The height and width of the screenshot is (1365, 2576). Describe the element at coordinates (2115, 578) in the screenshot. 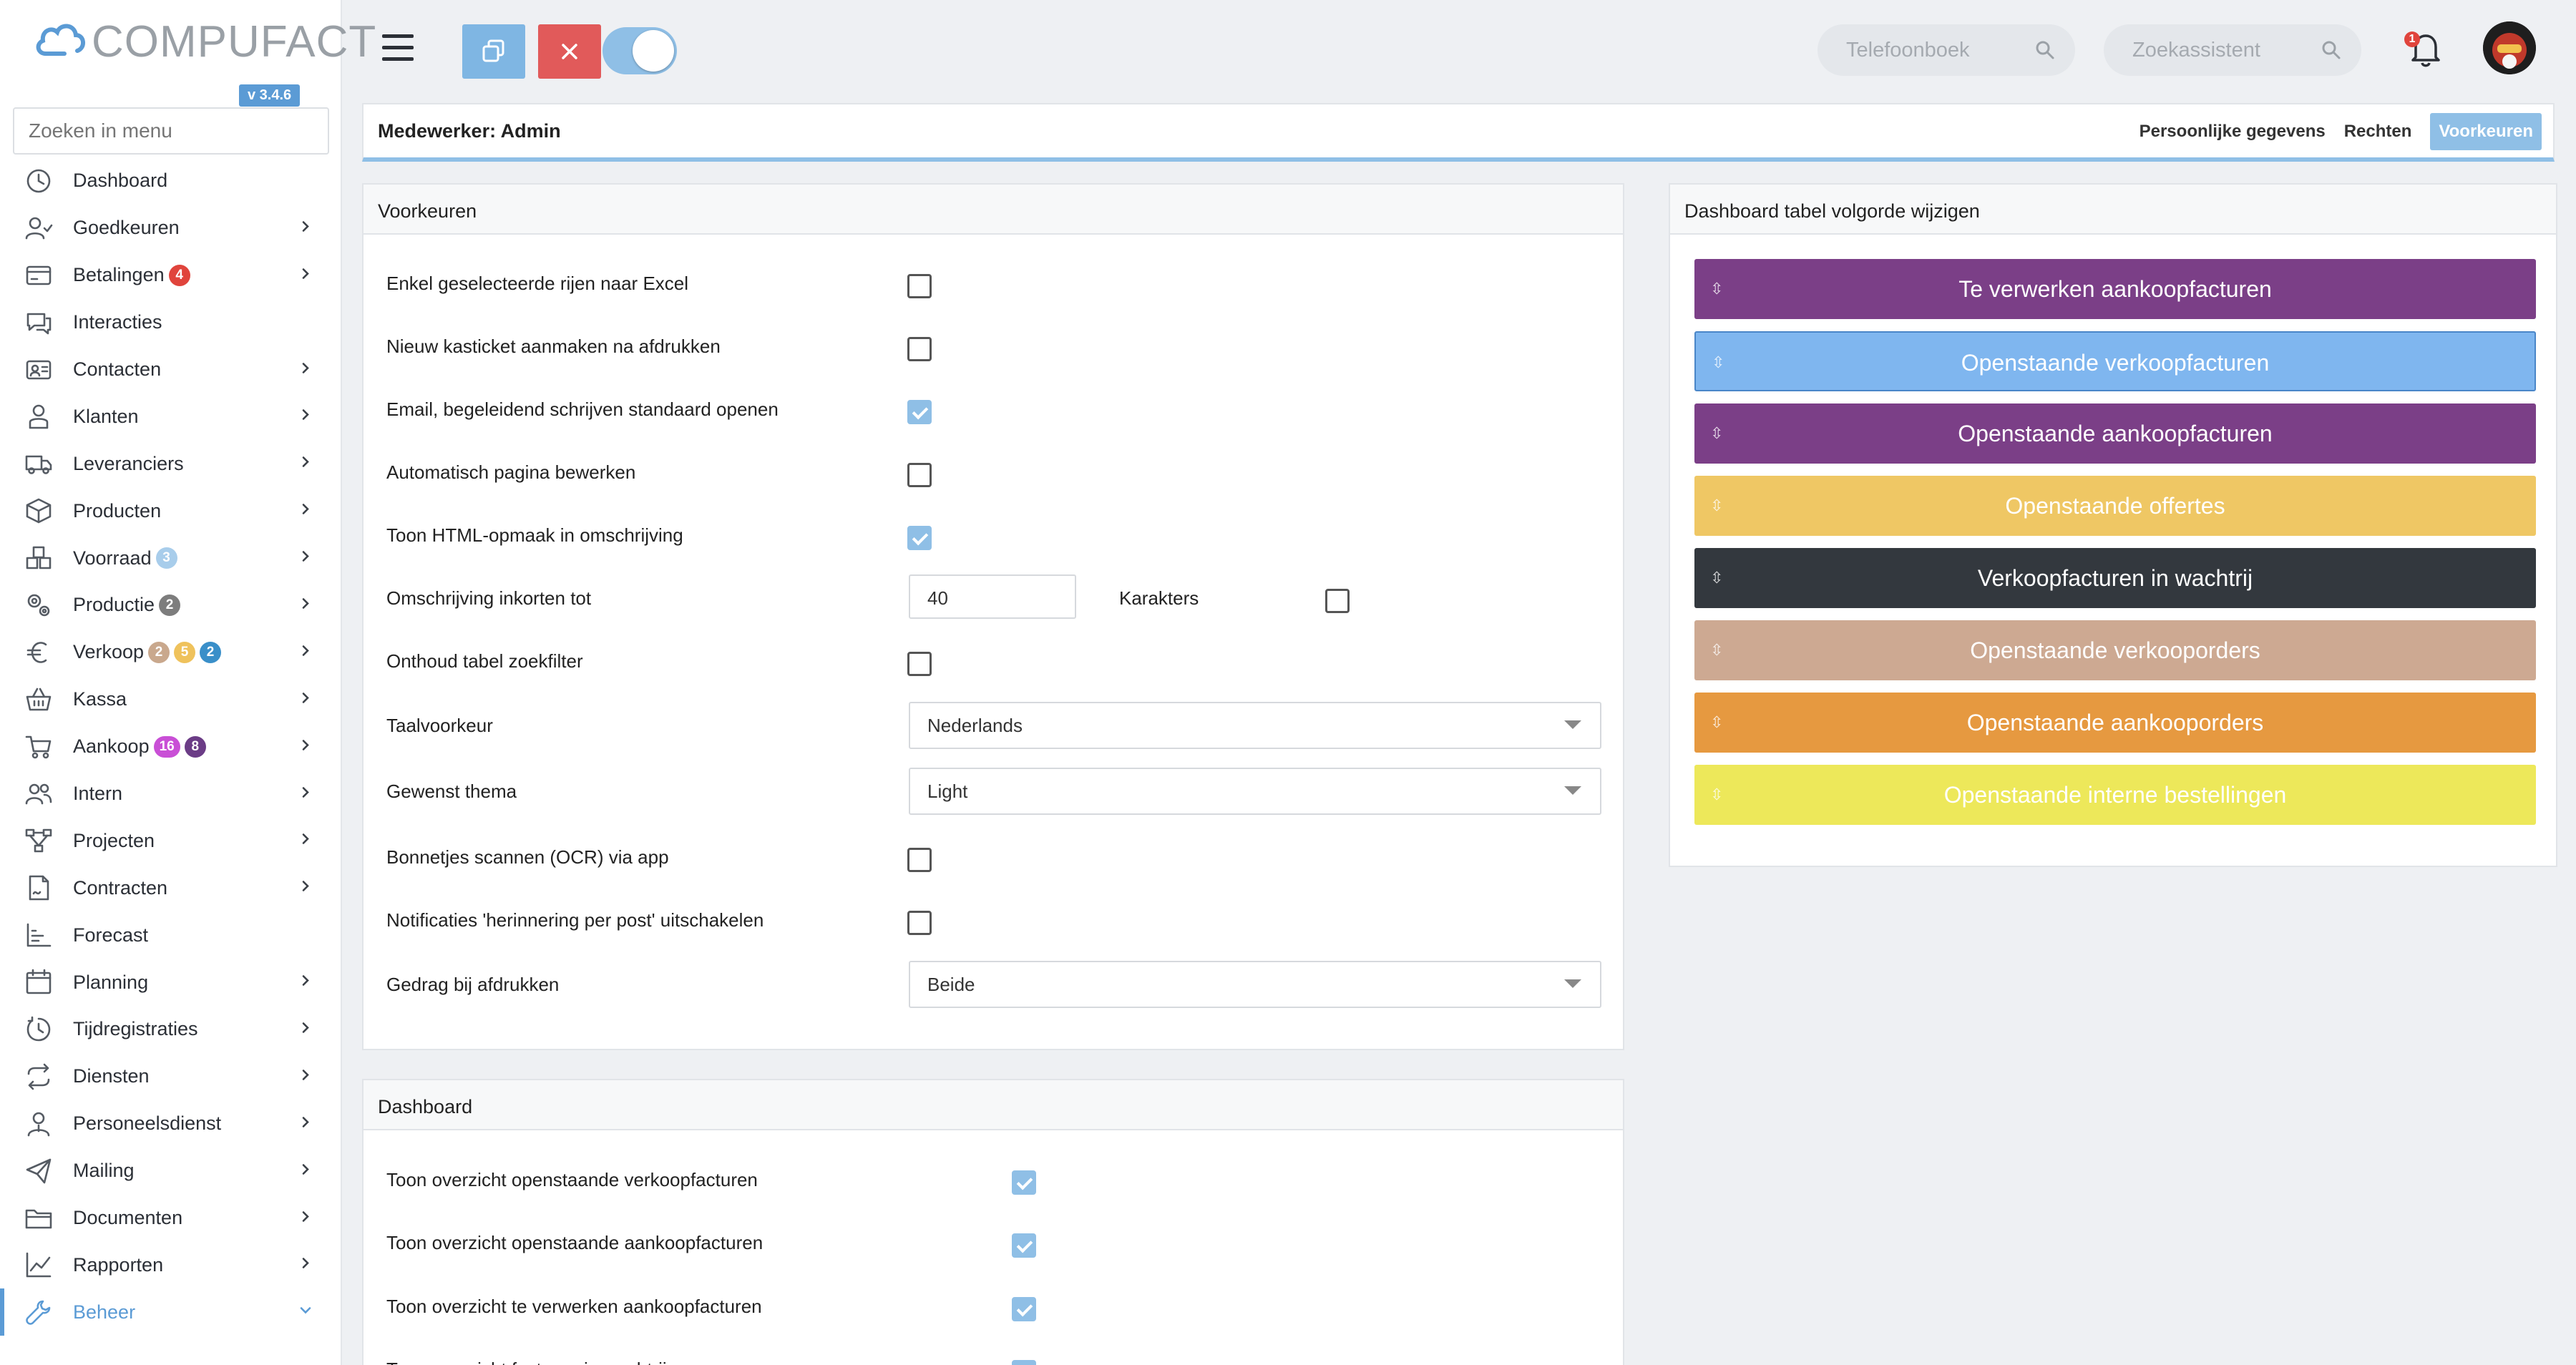

I see `dashboard-table-order-item: ⇳ Verkoopfacturen in wachtrij` at that location.